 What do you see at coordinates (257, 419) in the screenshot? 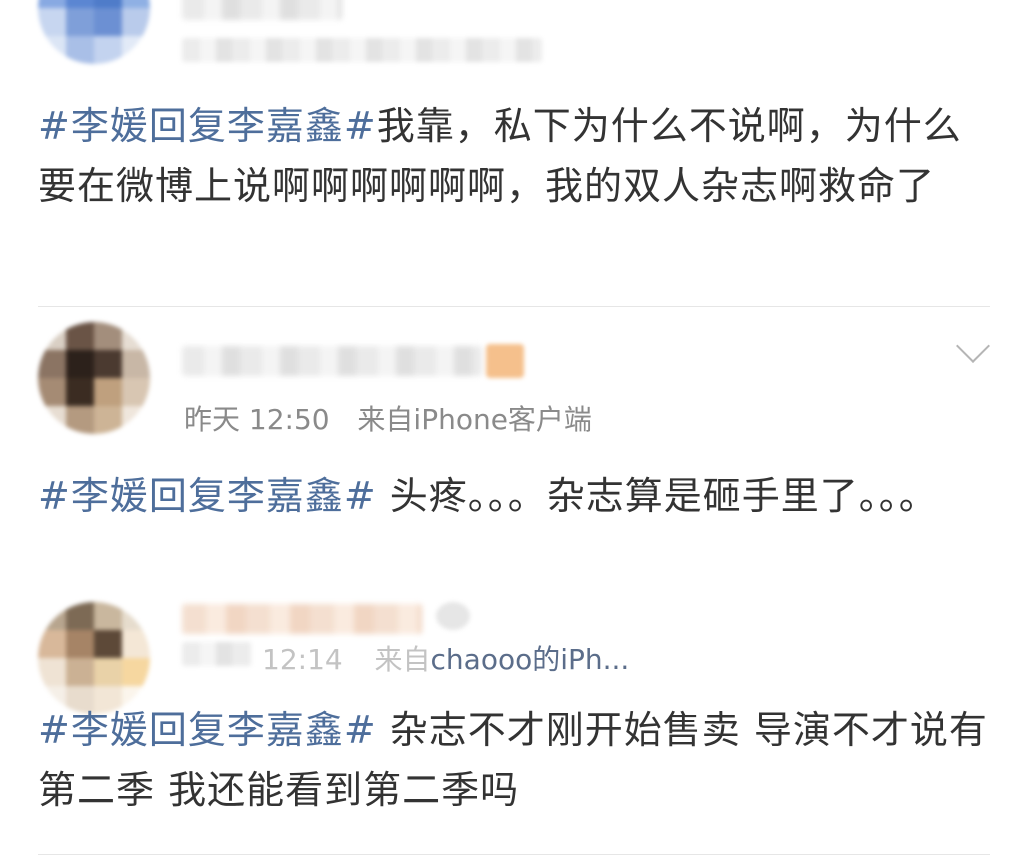
I see `post-time: 昨天 12:50` at bounding box center [257, 419].